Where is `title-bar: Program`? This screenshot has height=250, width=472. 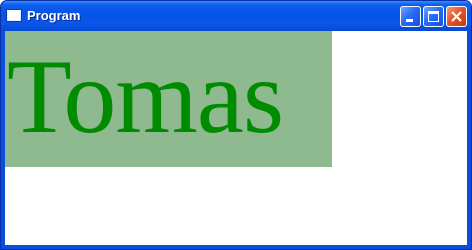 title-bar: Program is located at coordinates (236, 16).